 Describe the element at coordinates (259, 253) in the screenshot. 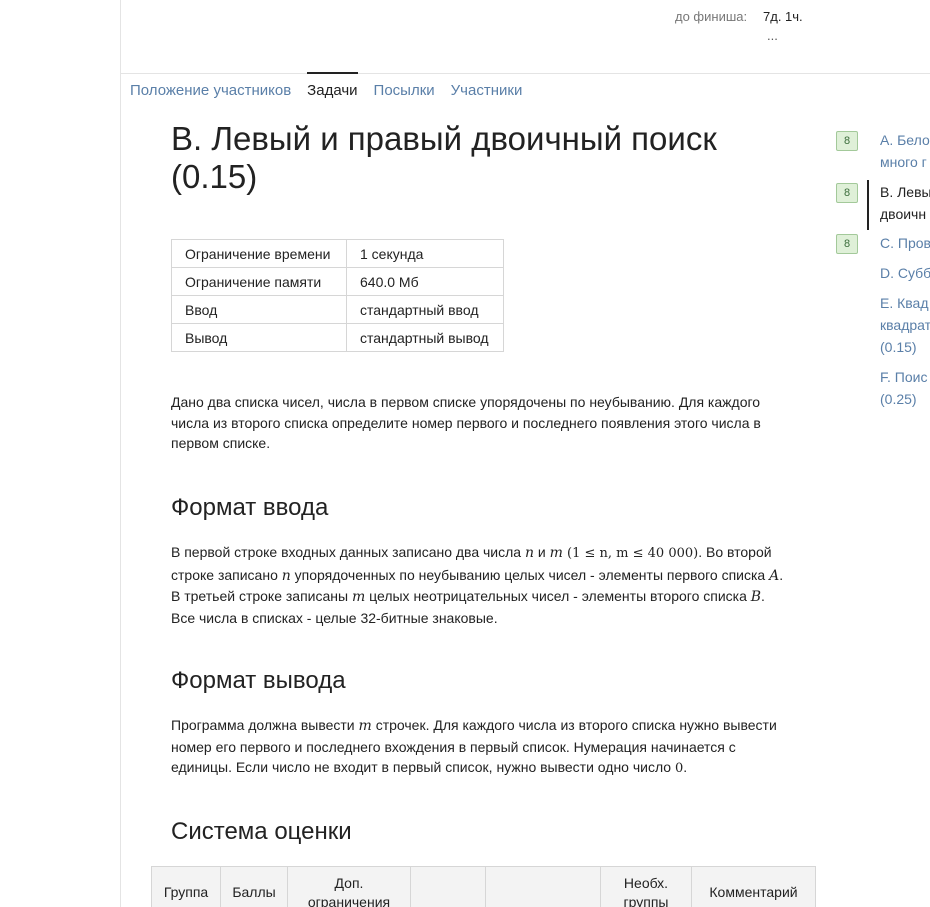

I see `limit-name: Ограничение времени` at that location.